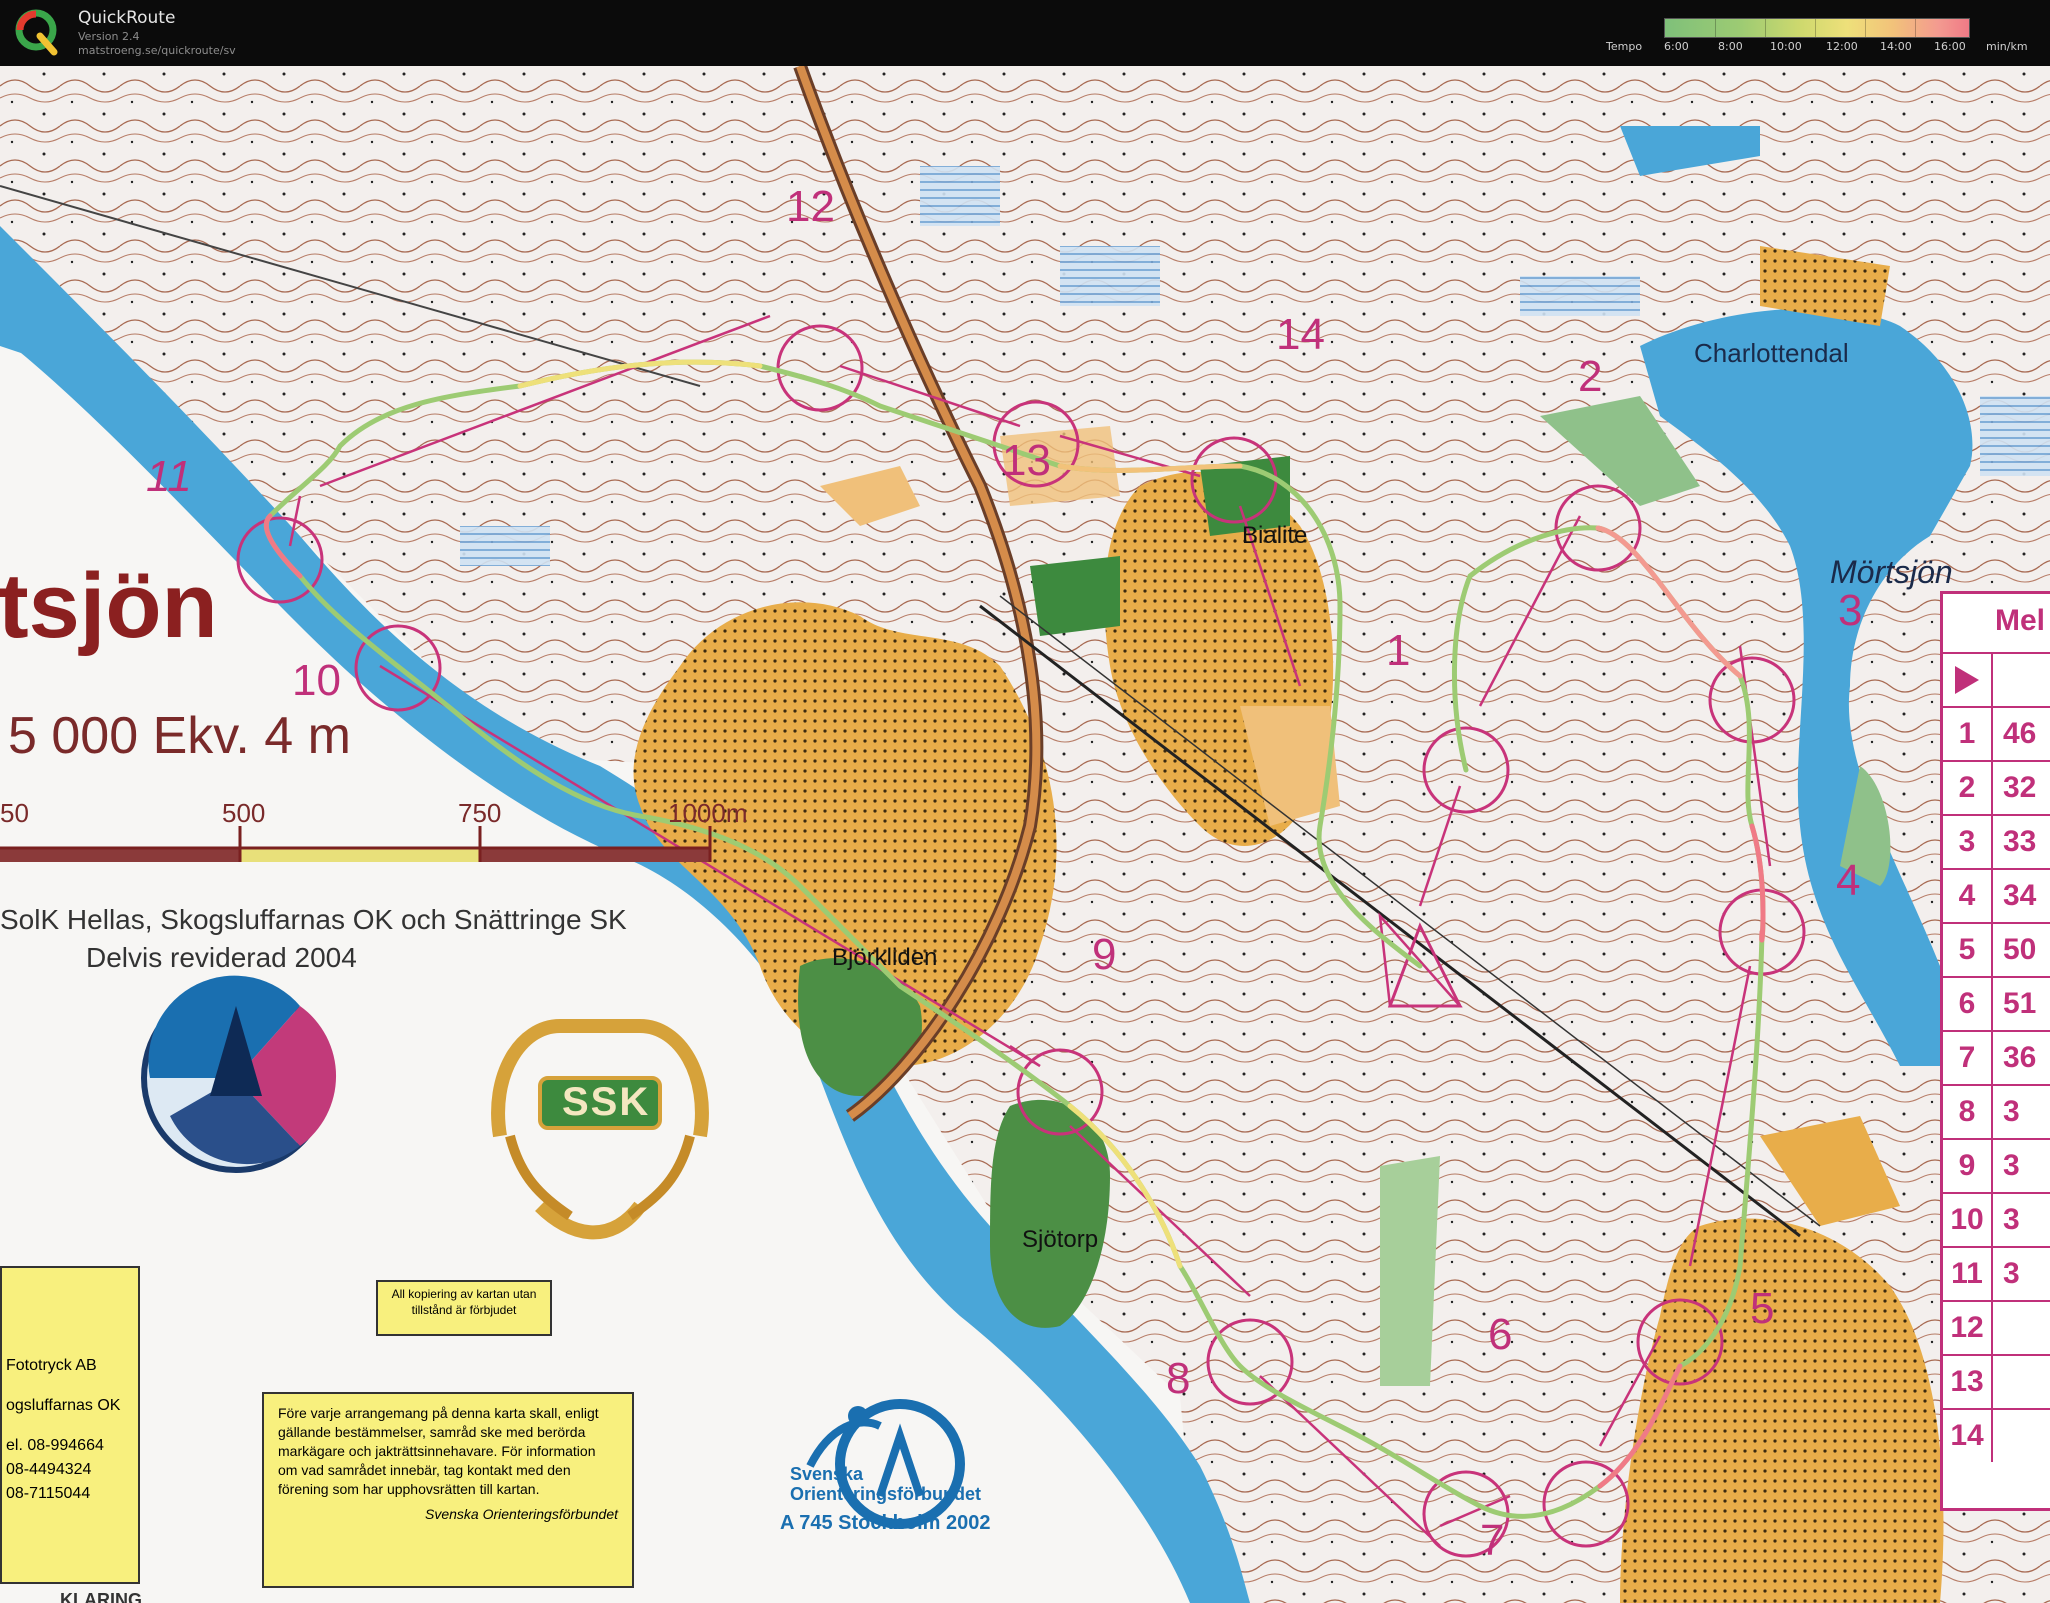  I want to click on table-row: 12, so click(1996, 1327).